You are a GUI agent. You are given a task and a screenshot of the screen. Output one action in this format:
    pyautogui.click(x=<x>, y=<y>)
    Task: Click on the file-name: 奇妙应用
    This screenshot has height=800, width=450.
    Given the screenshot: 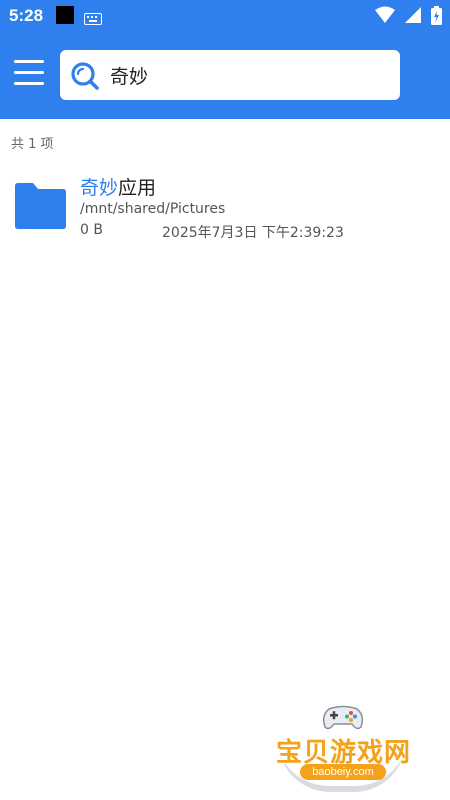 What is the action you would take?
    pyautogui.click(x=118, y=186)
    